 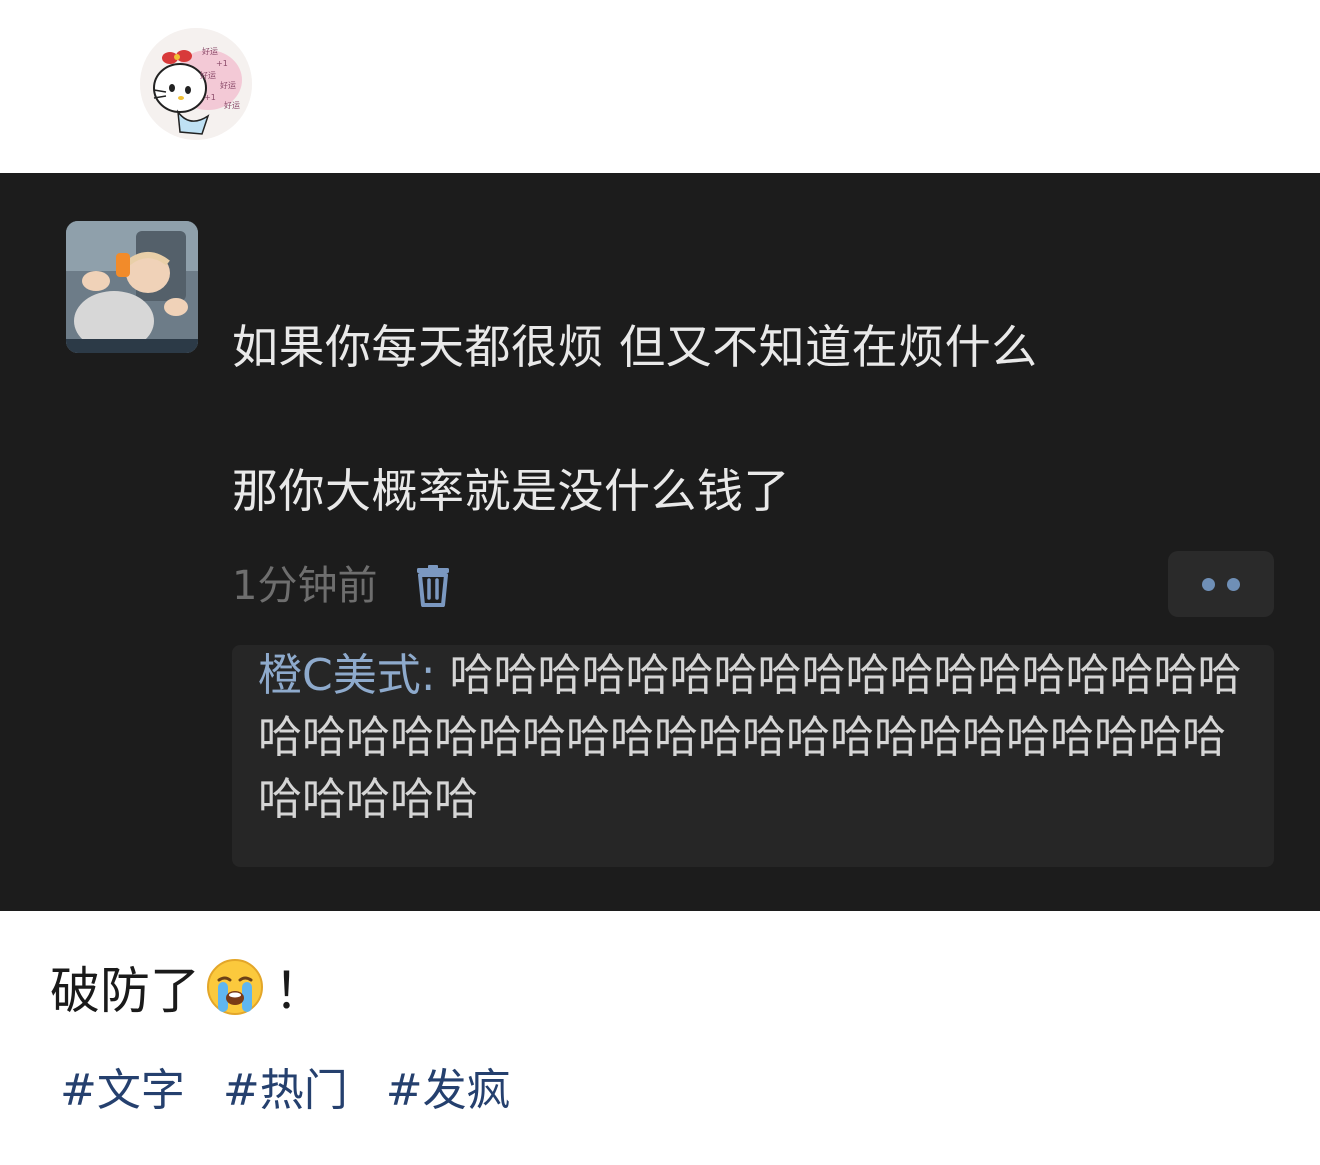 I want to click on delete-button, so click(x=433, y=586).